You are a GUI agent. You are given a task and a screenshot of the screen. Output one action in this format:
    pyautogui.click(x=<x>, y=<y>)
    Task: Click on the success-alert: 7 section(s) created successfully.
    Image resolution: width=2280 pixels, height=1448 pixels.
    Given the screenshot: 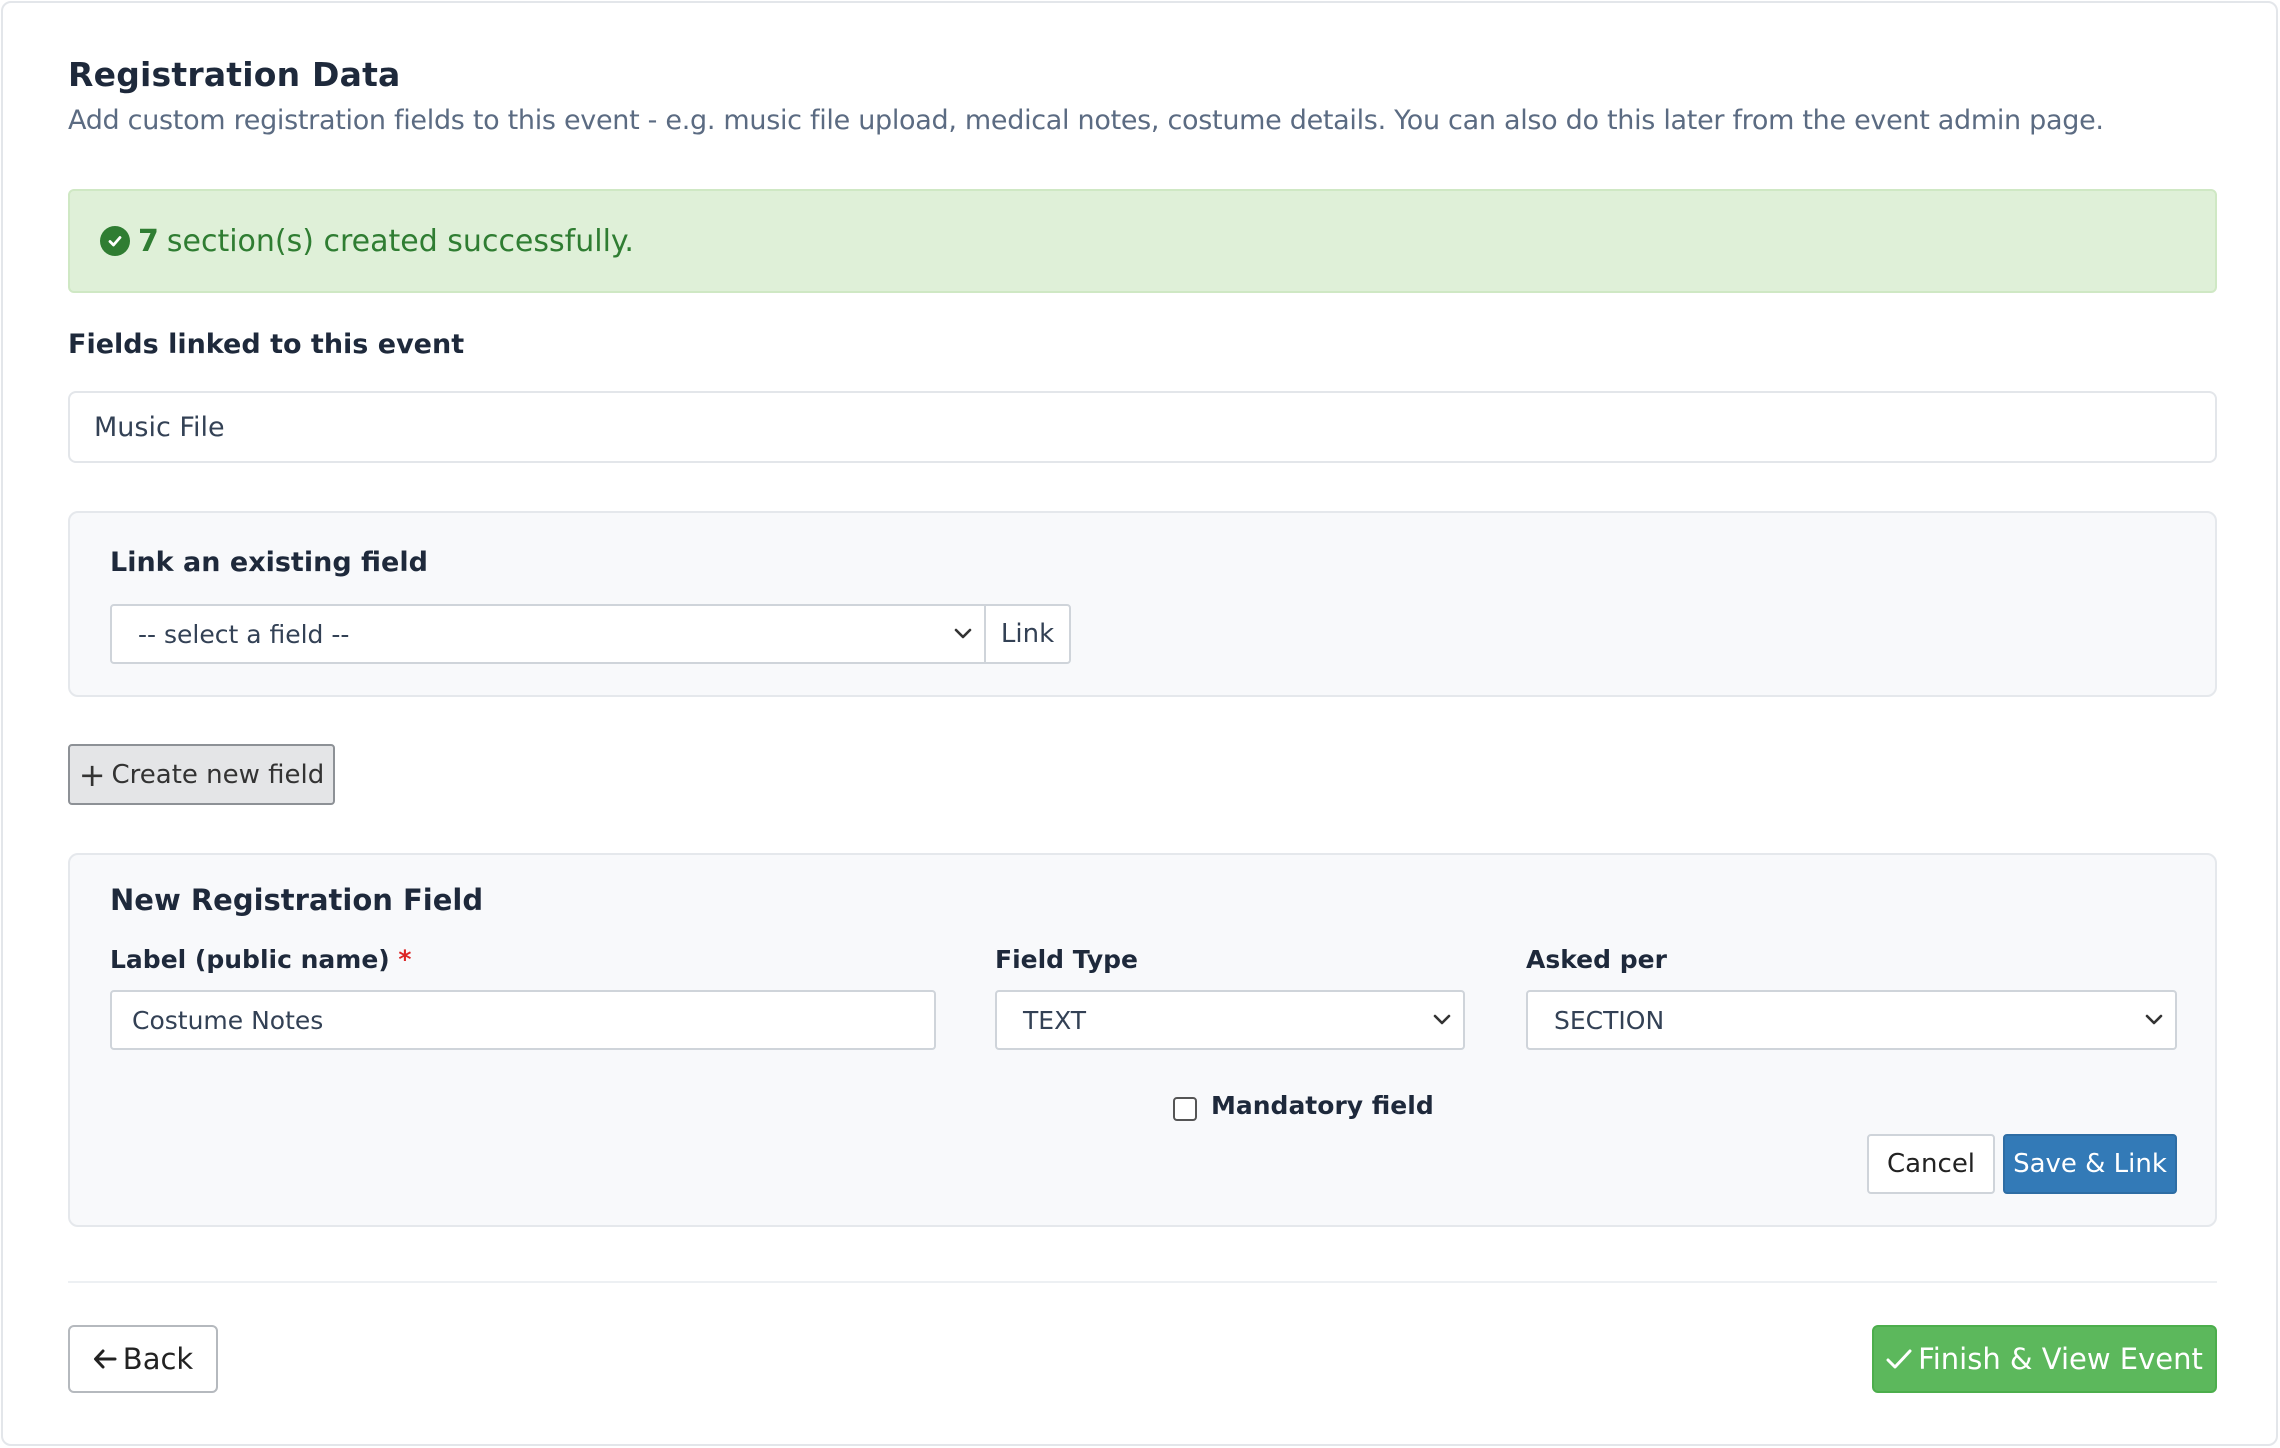 What is the action you would take?
    pyautogui.click(x=1142, y=241)
    